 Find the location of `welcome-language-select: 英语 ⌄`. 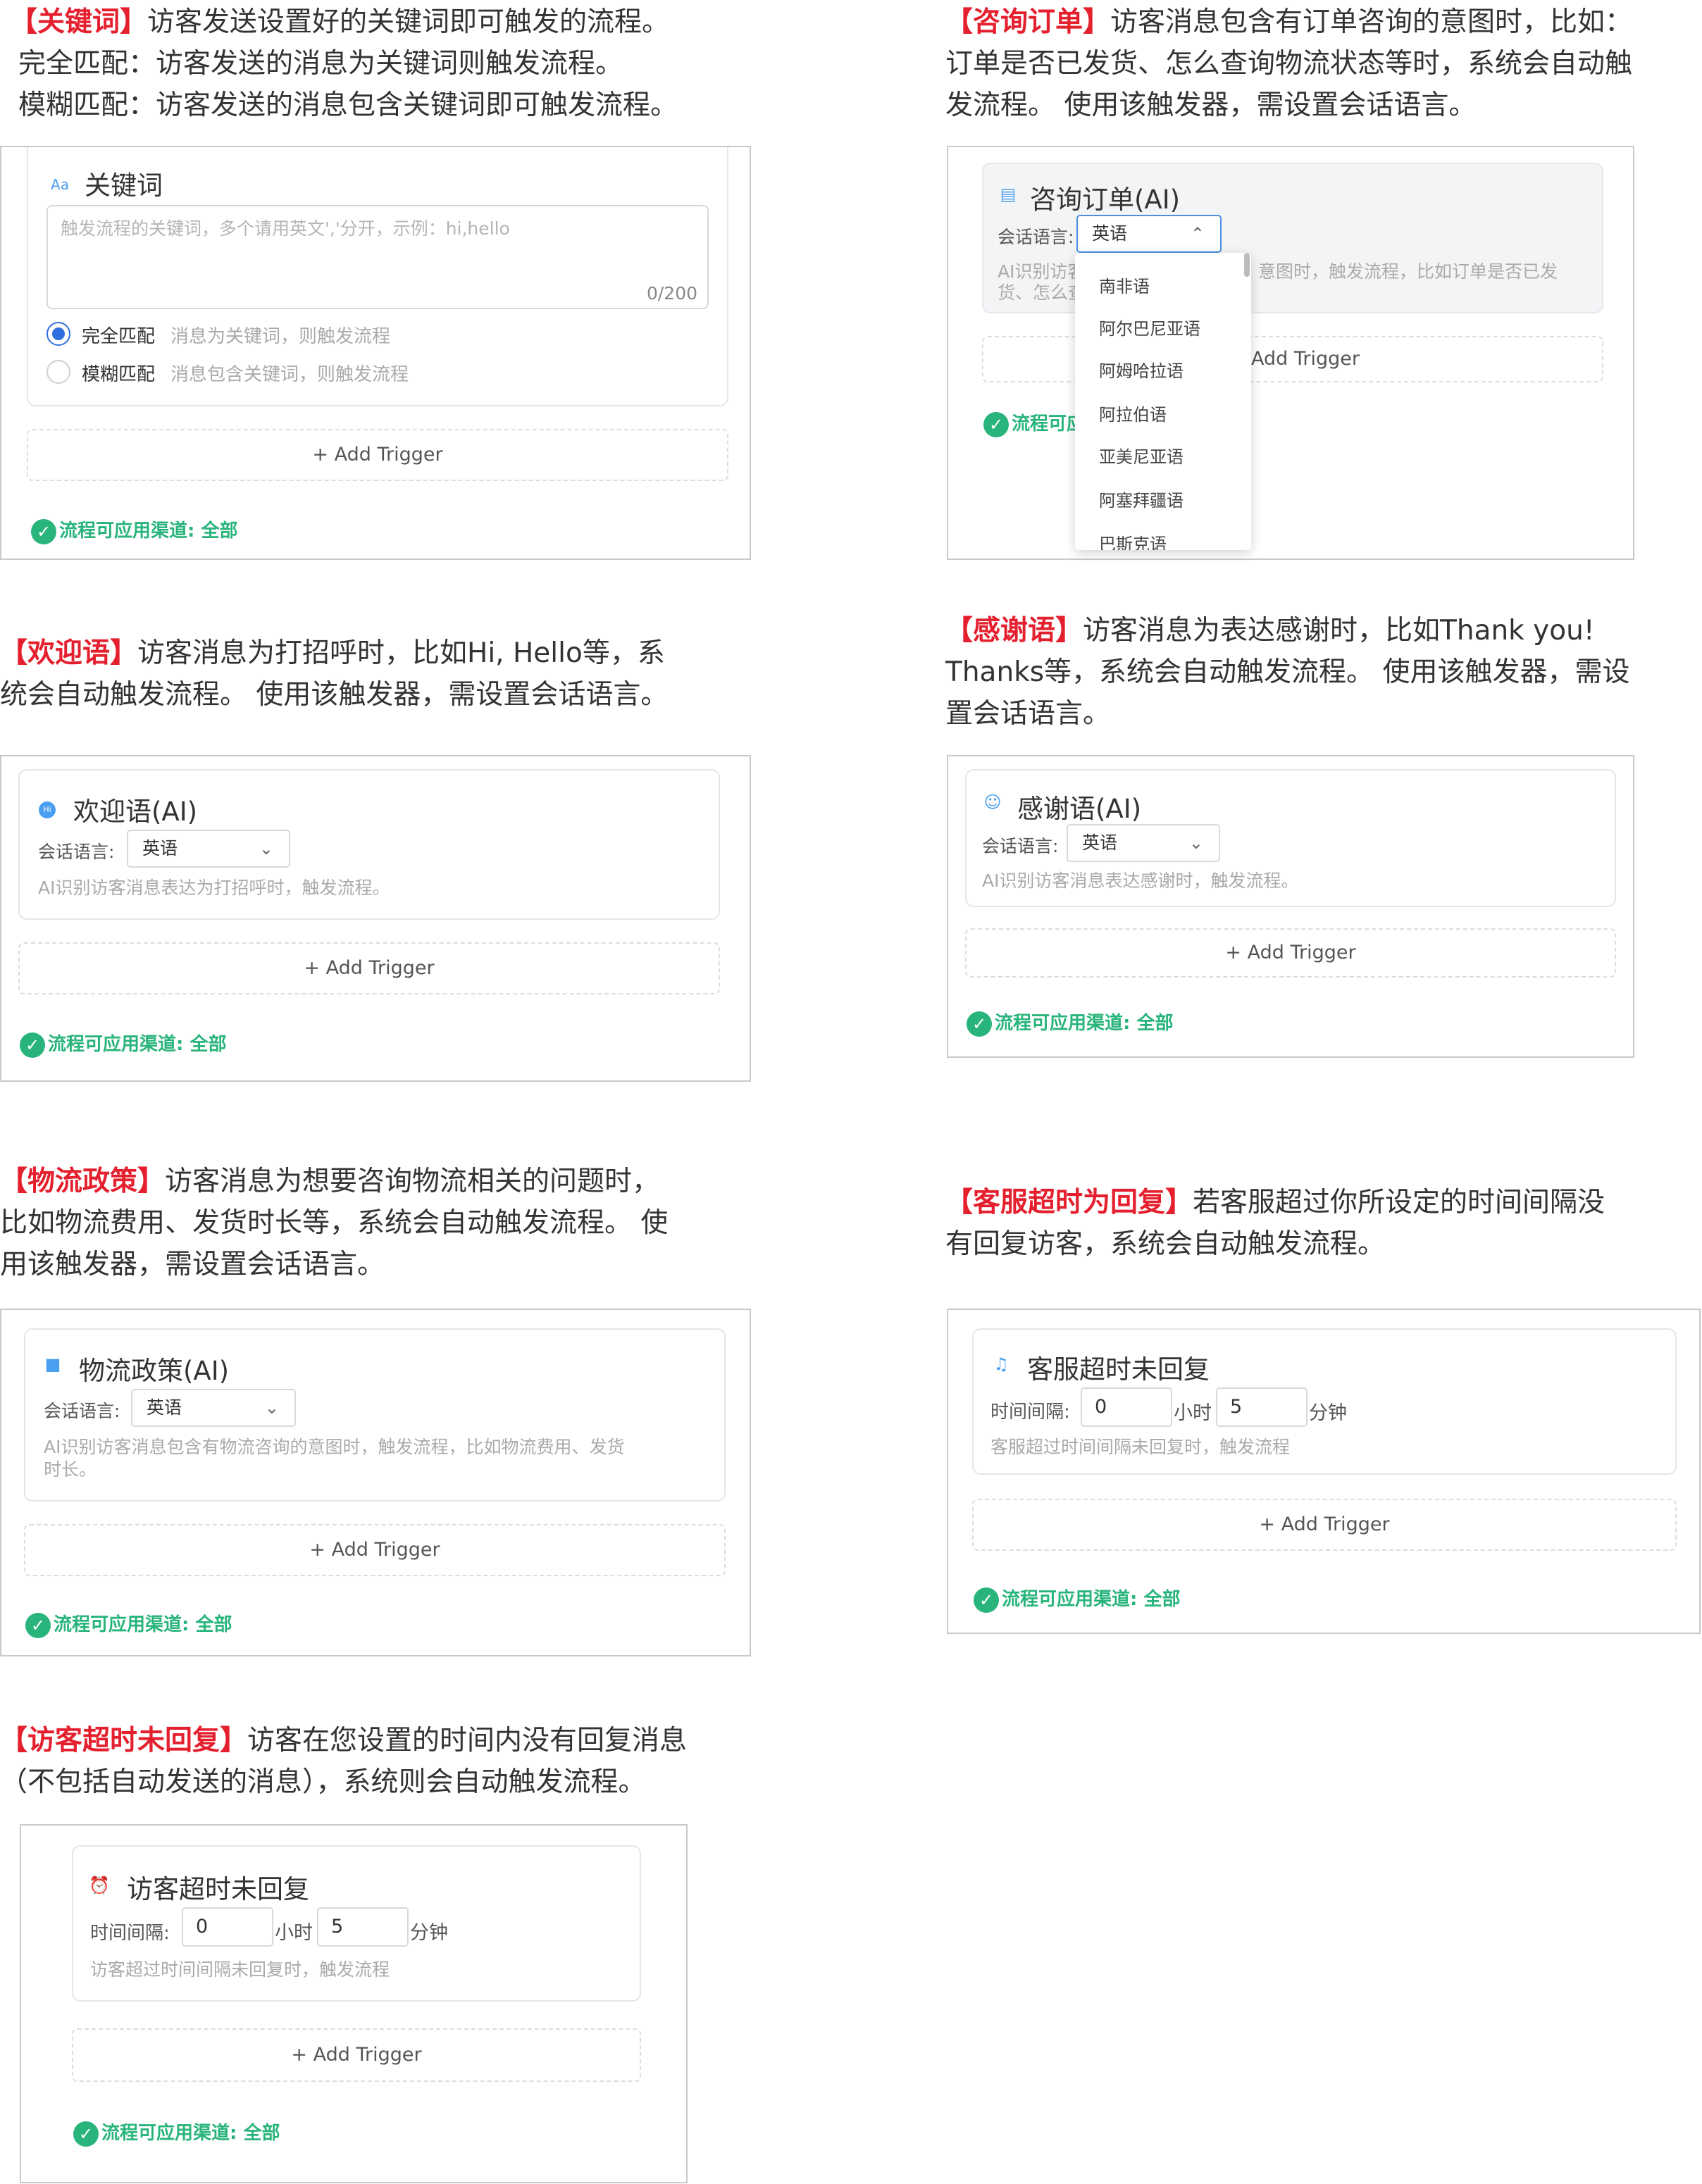

welcome-language-select: 英语 ⌄ is located at coordinates (208, 849).